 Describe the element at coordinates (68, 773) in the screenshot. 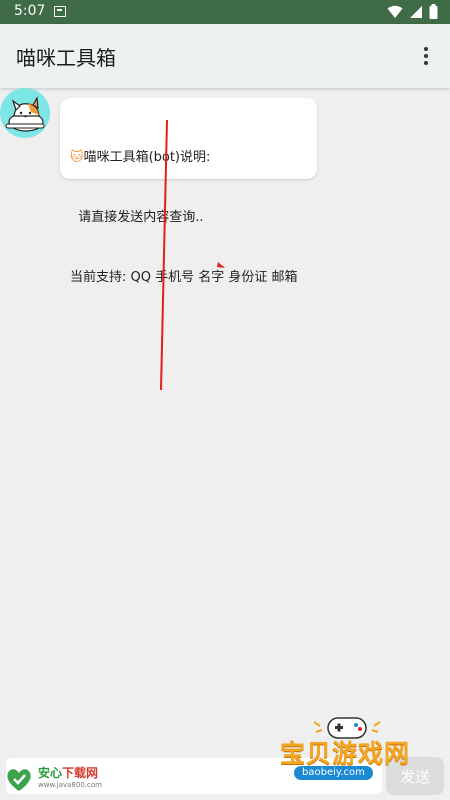

I see `anxin-name: 安心下载网` at that location.